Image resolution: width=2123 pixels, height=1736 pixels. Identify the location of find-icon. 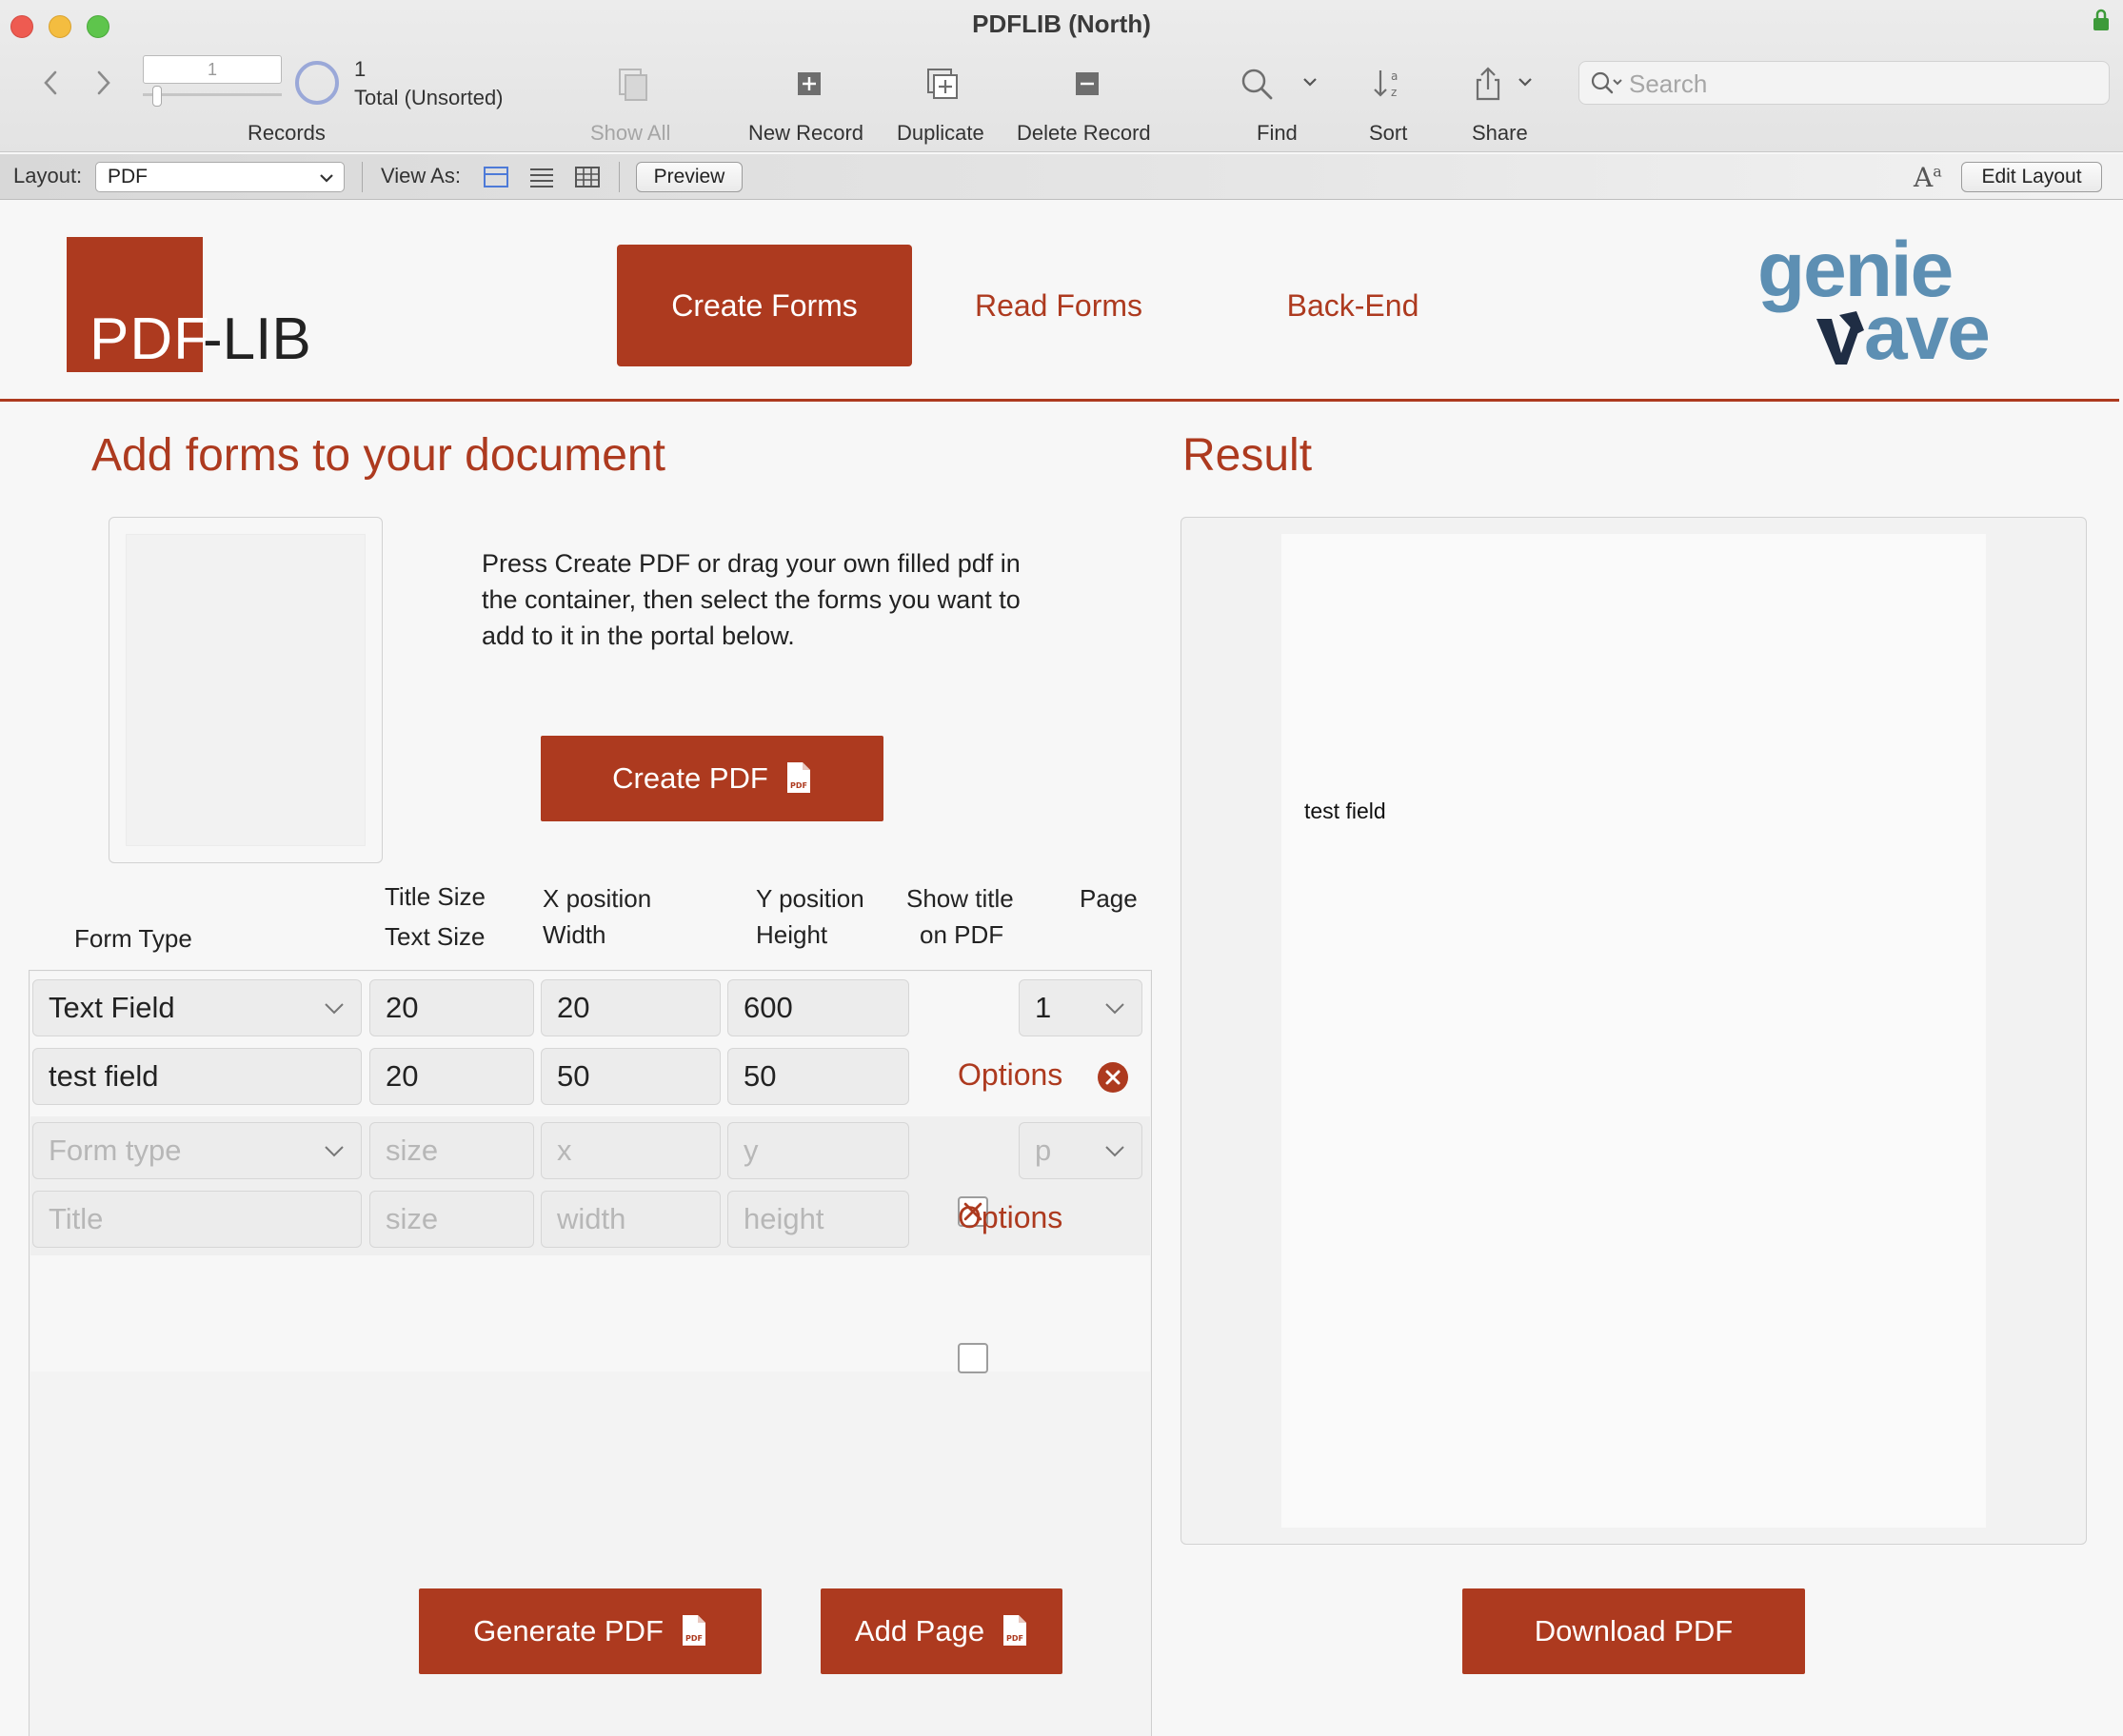
(1257, 84).